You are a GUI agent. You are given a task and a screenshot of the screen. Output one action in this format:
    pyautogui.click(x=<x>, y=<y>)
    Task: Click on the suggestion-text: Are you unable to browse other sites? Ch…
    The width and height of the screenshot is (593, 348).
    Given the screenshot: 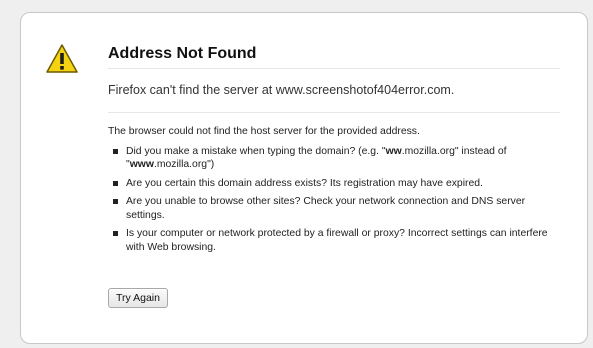 What is the action you would take?
    pyautogui.click(x=326, y=208)
    